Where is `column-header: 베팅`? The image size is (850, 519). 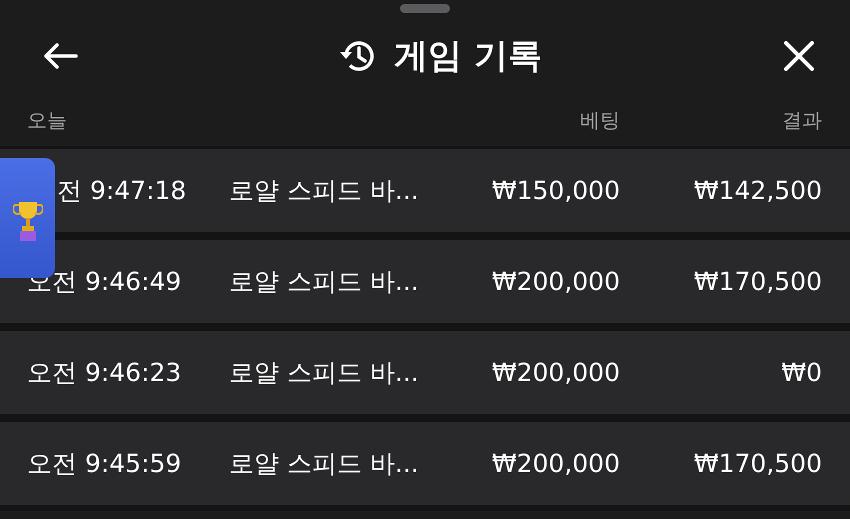
column-header: 베팅 is located at coordinates (600, 120).